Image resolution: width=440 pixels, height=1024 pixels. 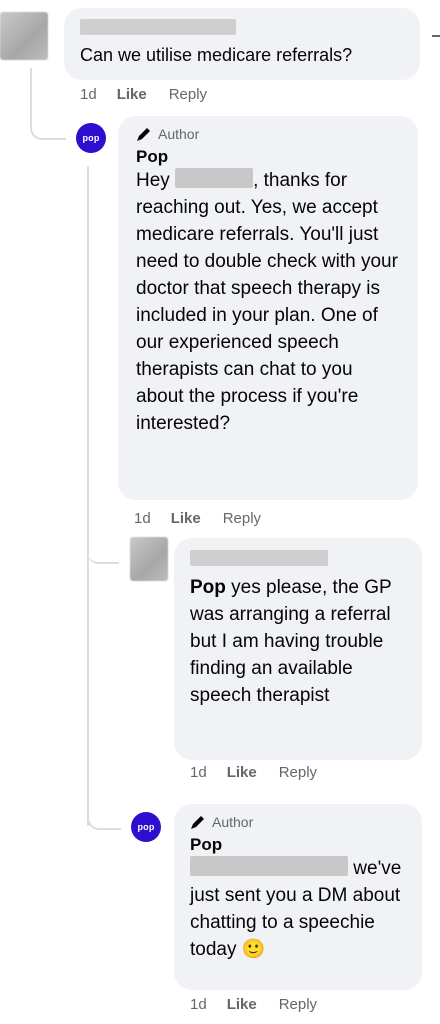 I want to click on comment-actions: 1d Like Reply, so click(x=143, y=94).